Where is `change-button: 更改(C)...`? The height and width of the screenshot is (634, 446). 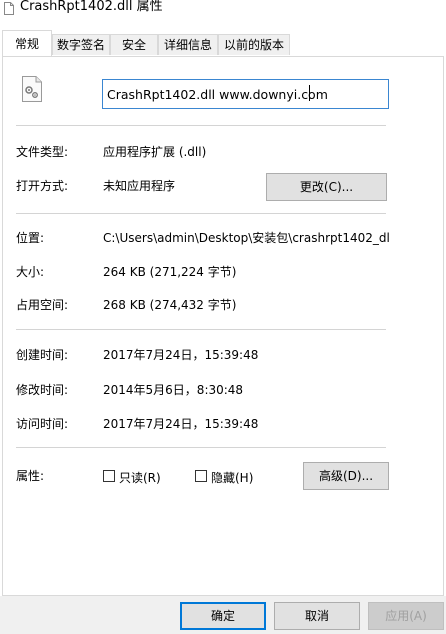 change-button: 更改(C)... is located at coordinates (326, 187).